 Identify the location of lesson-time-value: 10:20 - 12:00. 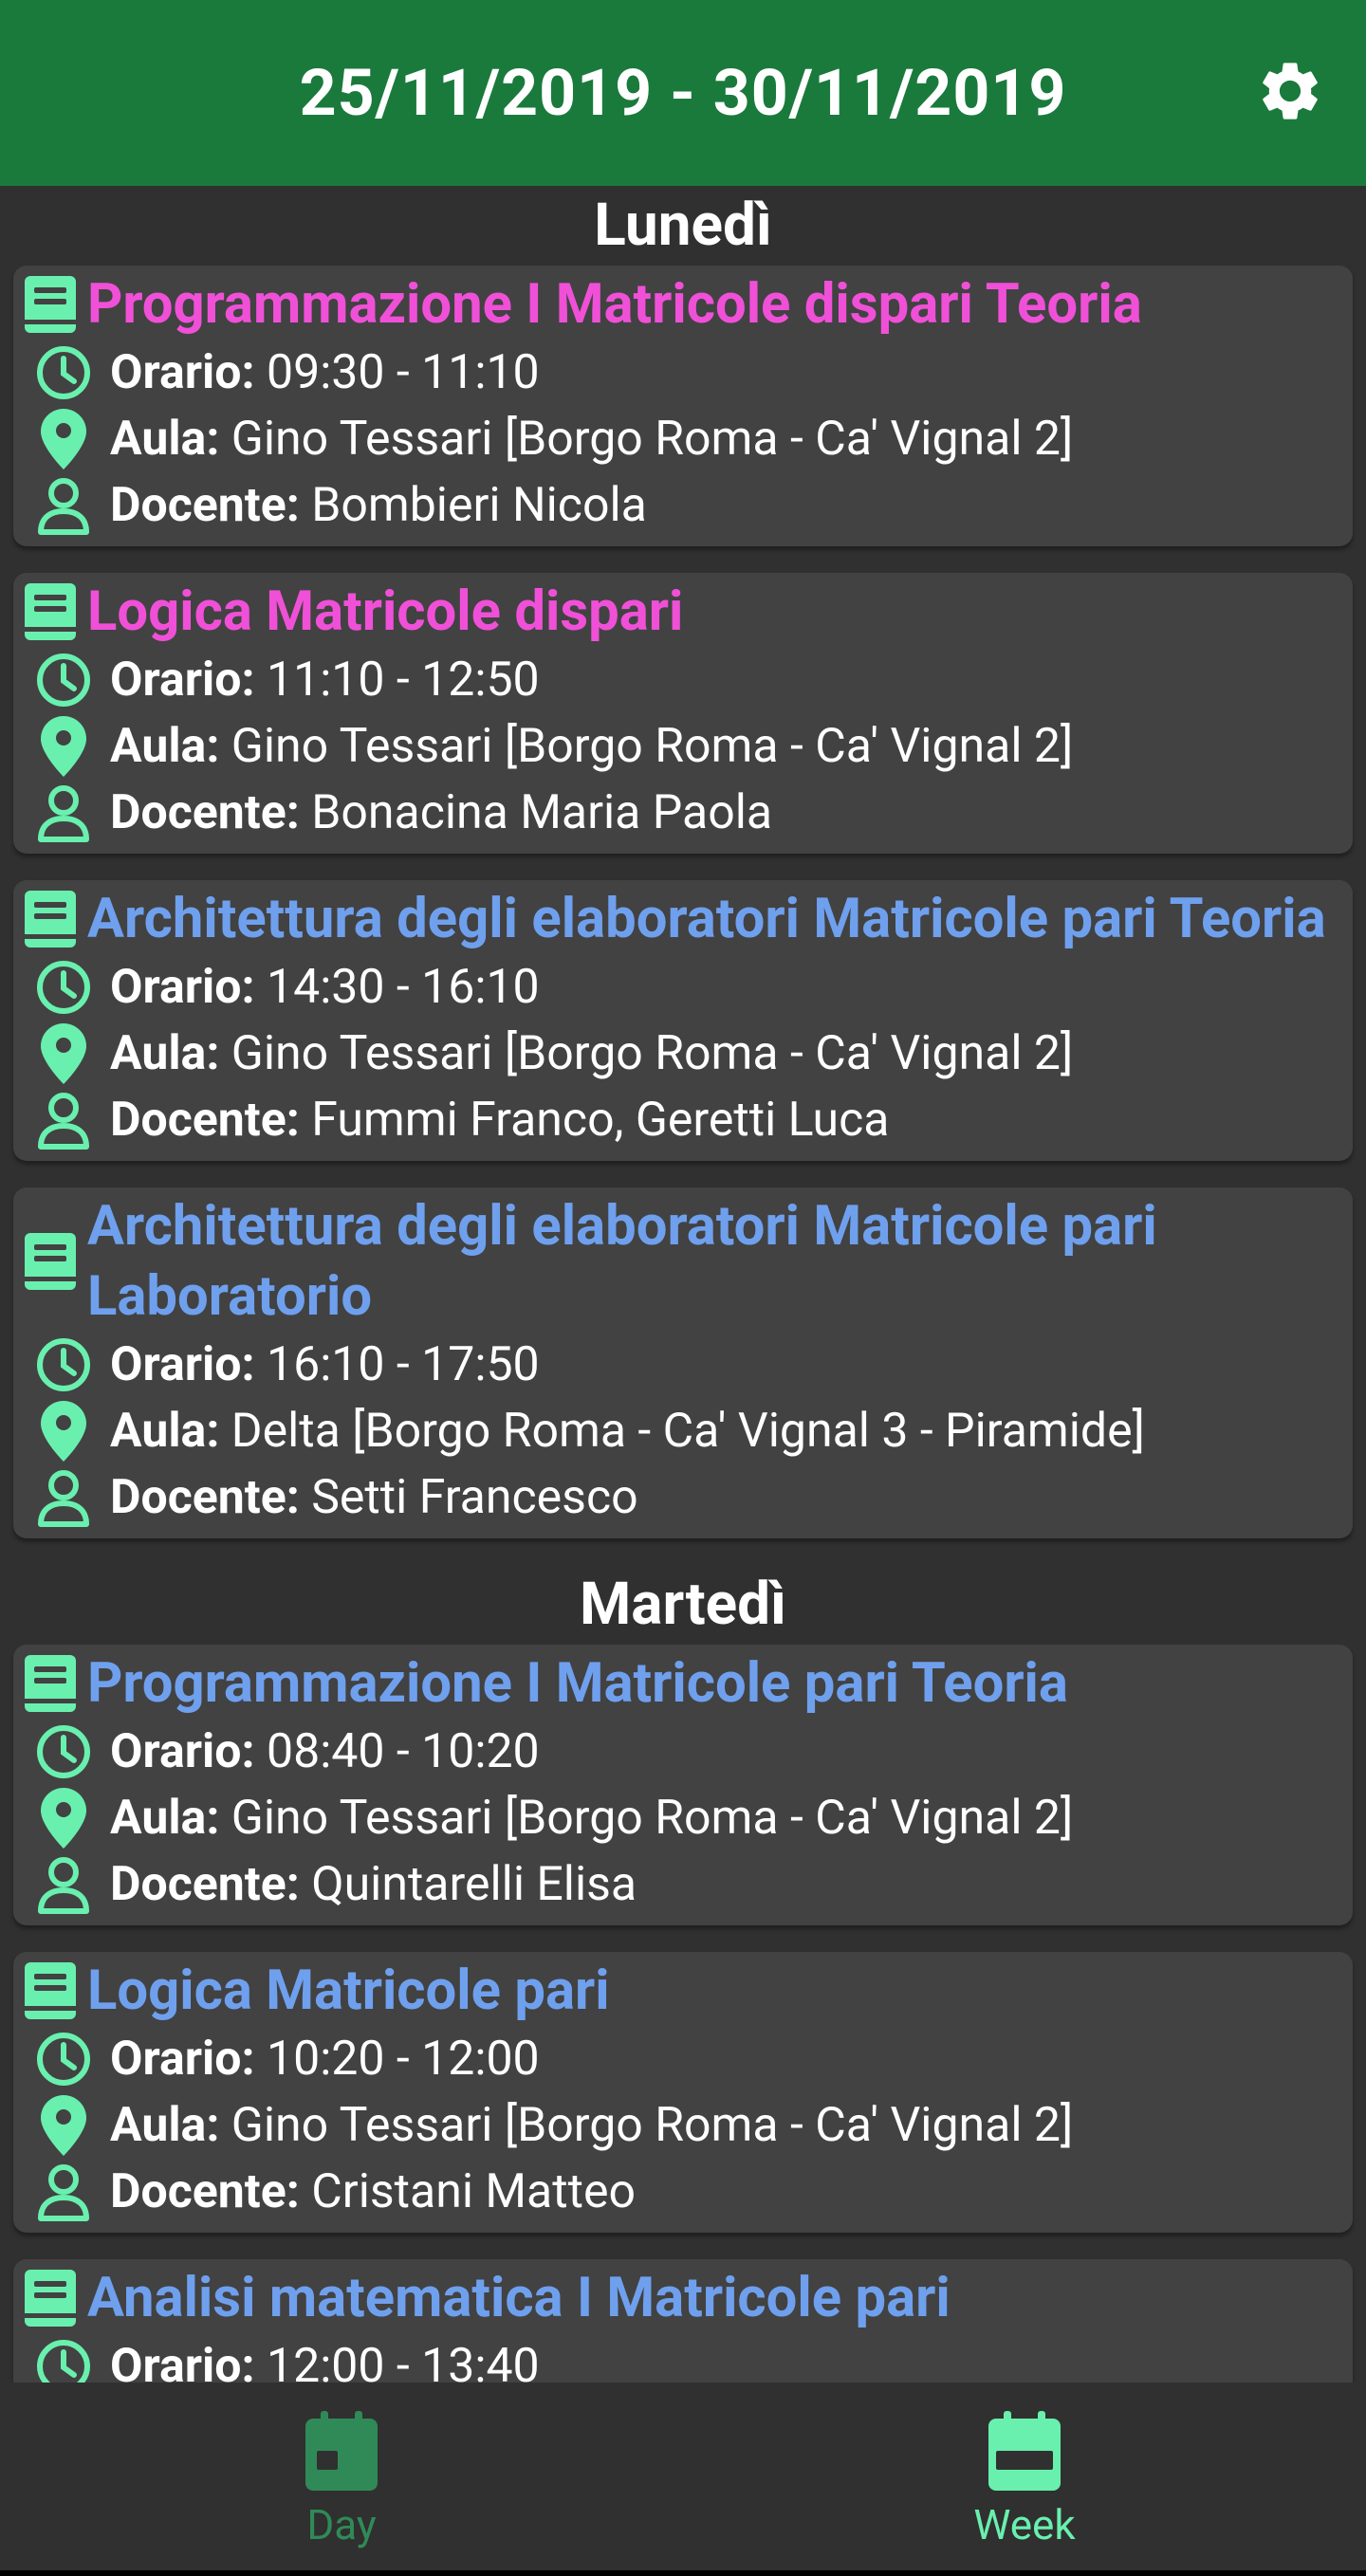
(397, 2059).